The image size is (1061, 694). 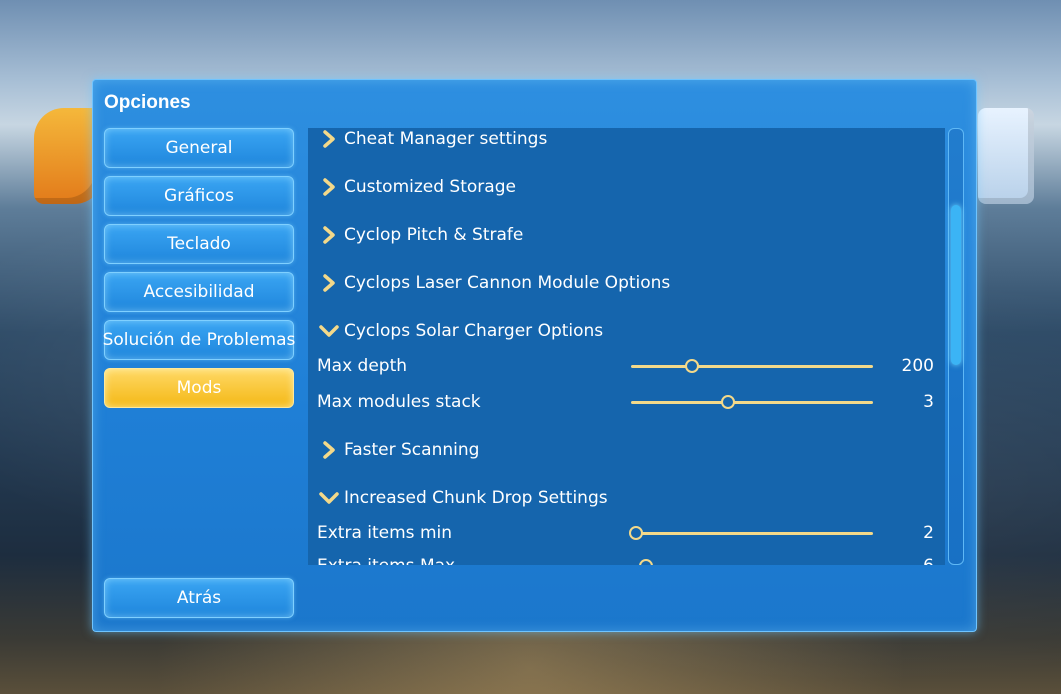 What do you see at coordinates (1006, 156) in the screenshot?
I see `game-logo-right-fragment` at bounding box center [1006, 156].